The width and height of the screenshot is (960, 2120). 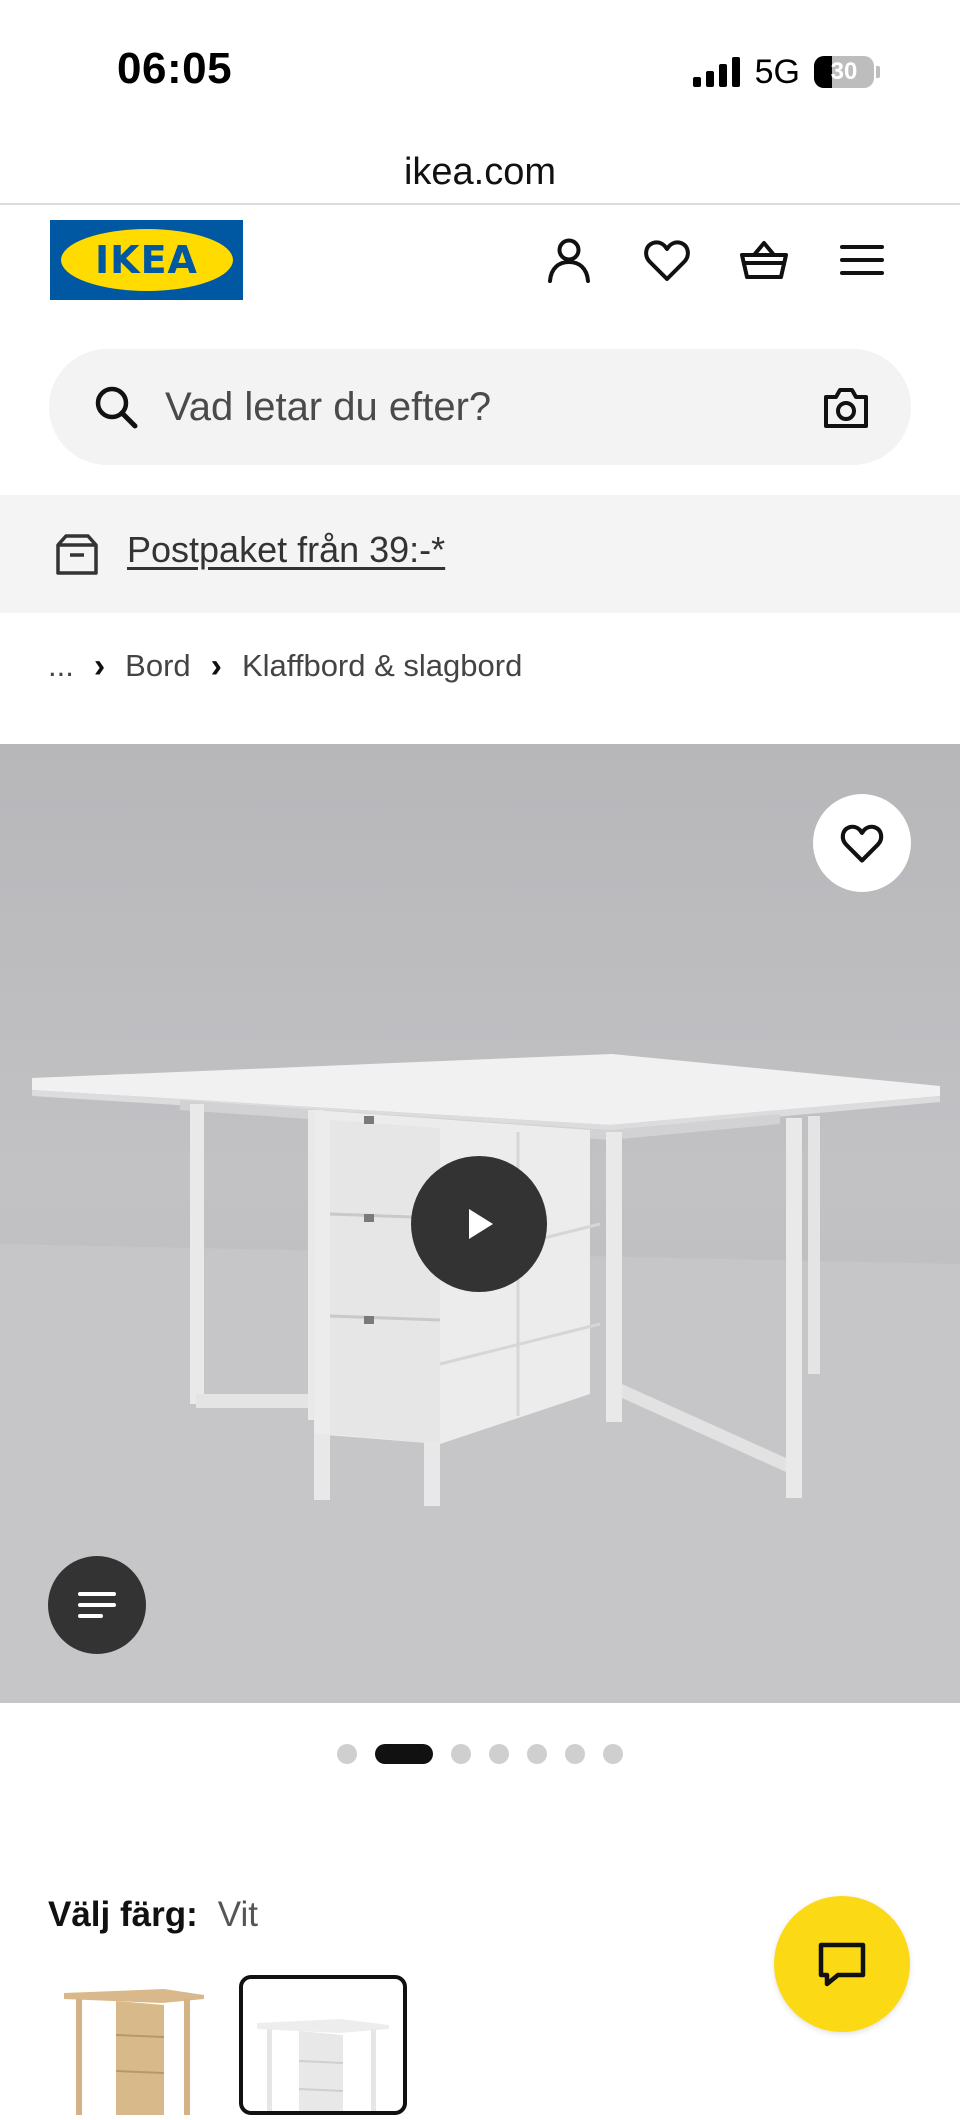 I want to click on play-video-button, so click(x=479, y=1224).